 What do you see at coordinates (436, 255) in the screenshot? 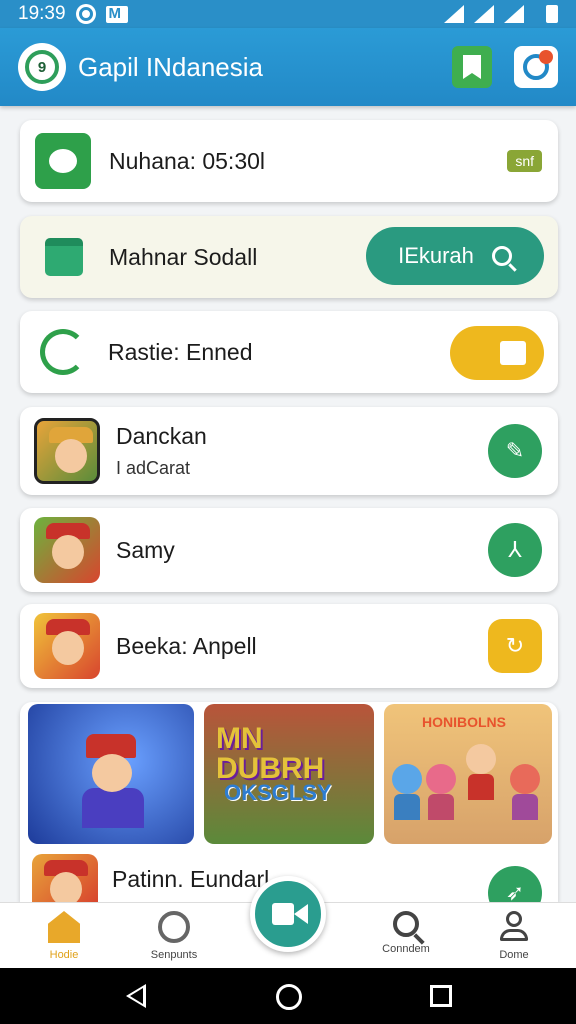
I see `search-button-label: IEkurah` at bounding box center [436, 255].